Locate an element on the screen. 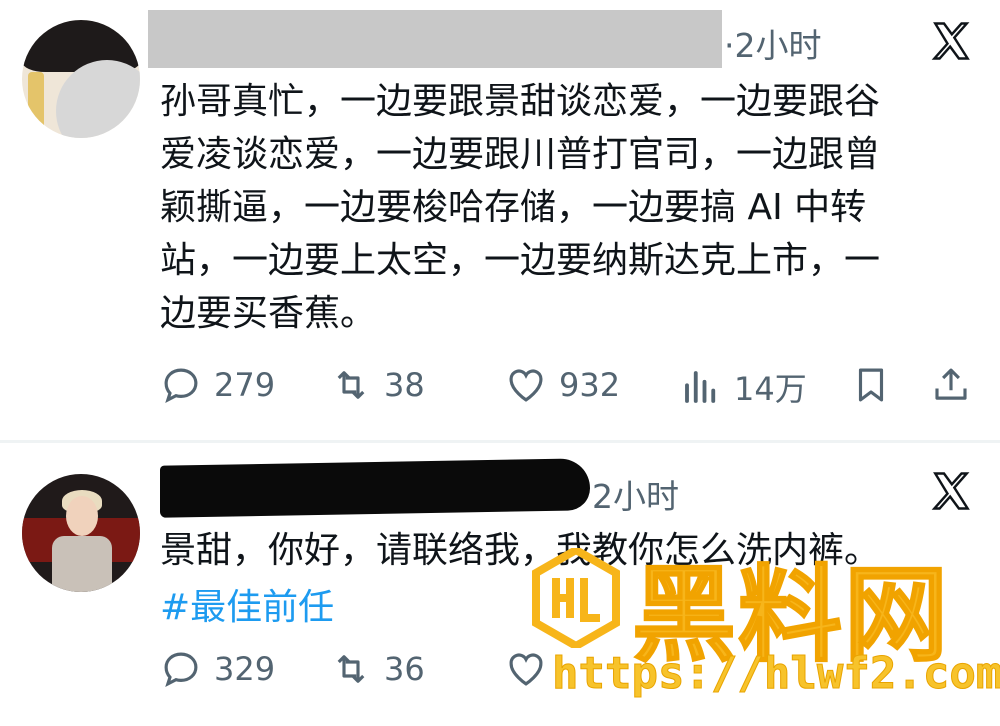 Image resolution: width=1000 pixels, height=726 pixels. avatar-figure is located at coordinates (82, 564).